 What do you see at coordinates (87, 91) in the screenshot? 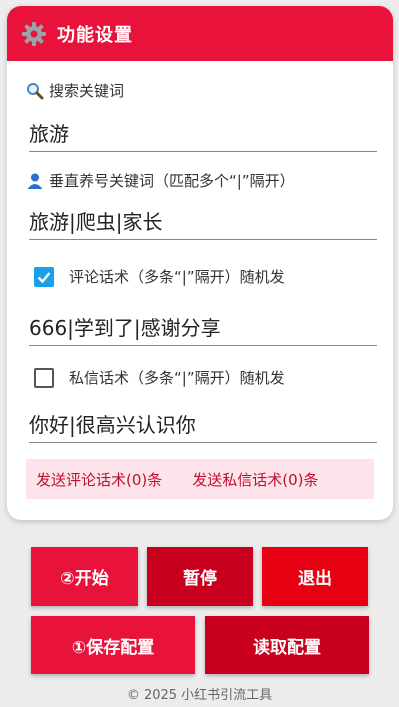
I see `search-label: 搜索关键词` at bounding box center [87, 91].